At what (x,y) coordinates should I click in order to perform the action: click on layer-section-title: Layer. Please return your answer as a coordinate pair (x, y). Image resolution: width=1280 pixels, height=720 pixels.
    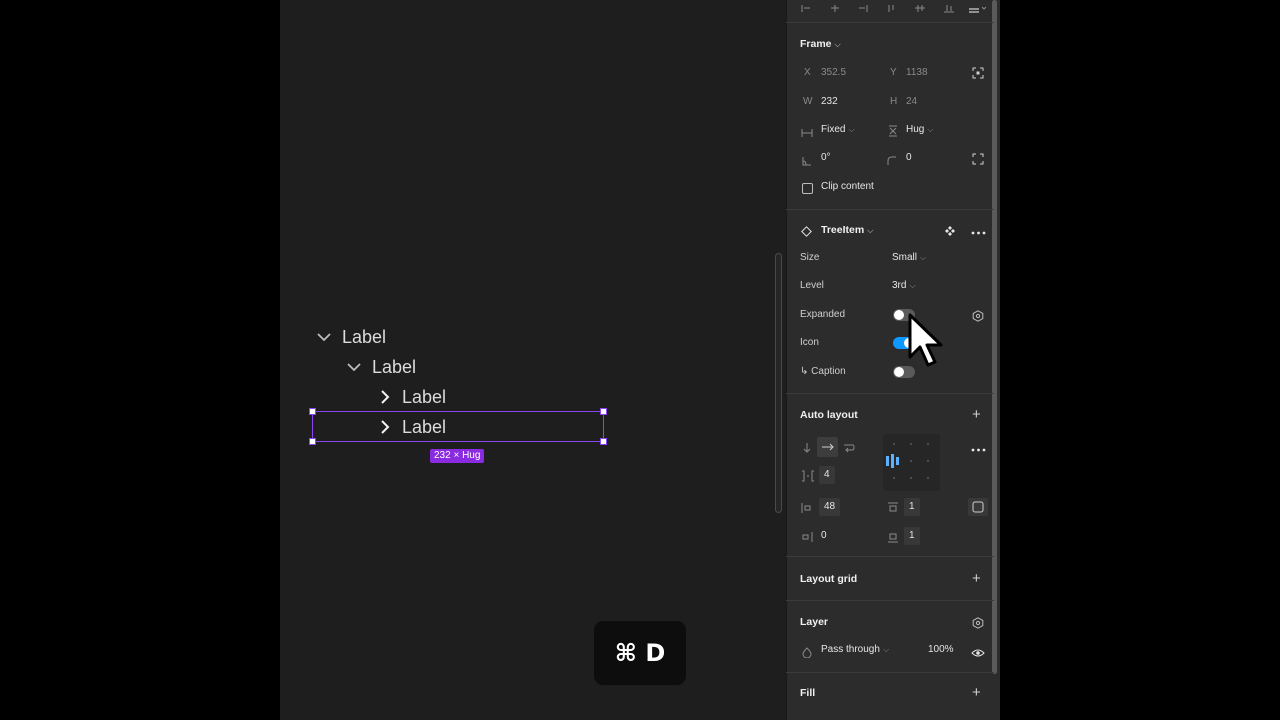
    Looking at the image, I should click on (814, 622).